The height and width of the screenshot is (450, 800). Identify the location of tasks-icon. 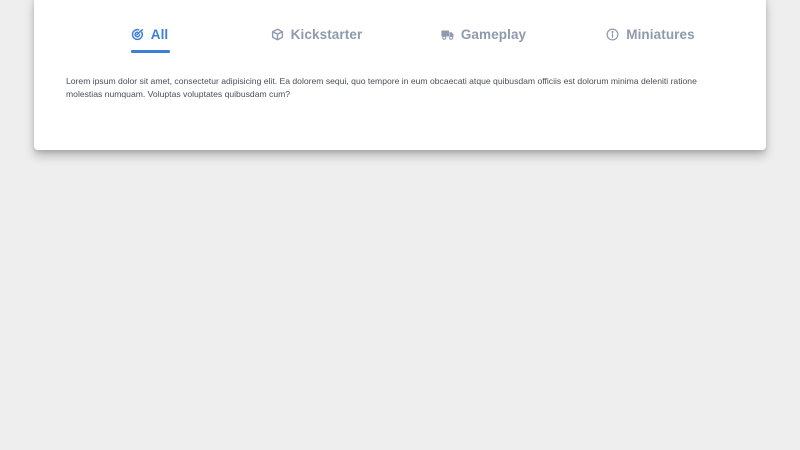
(137, 34).